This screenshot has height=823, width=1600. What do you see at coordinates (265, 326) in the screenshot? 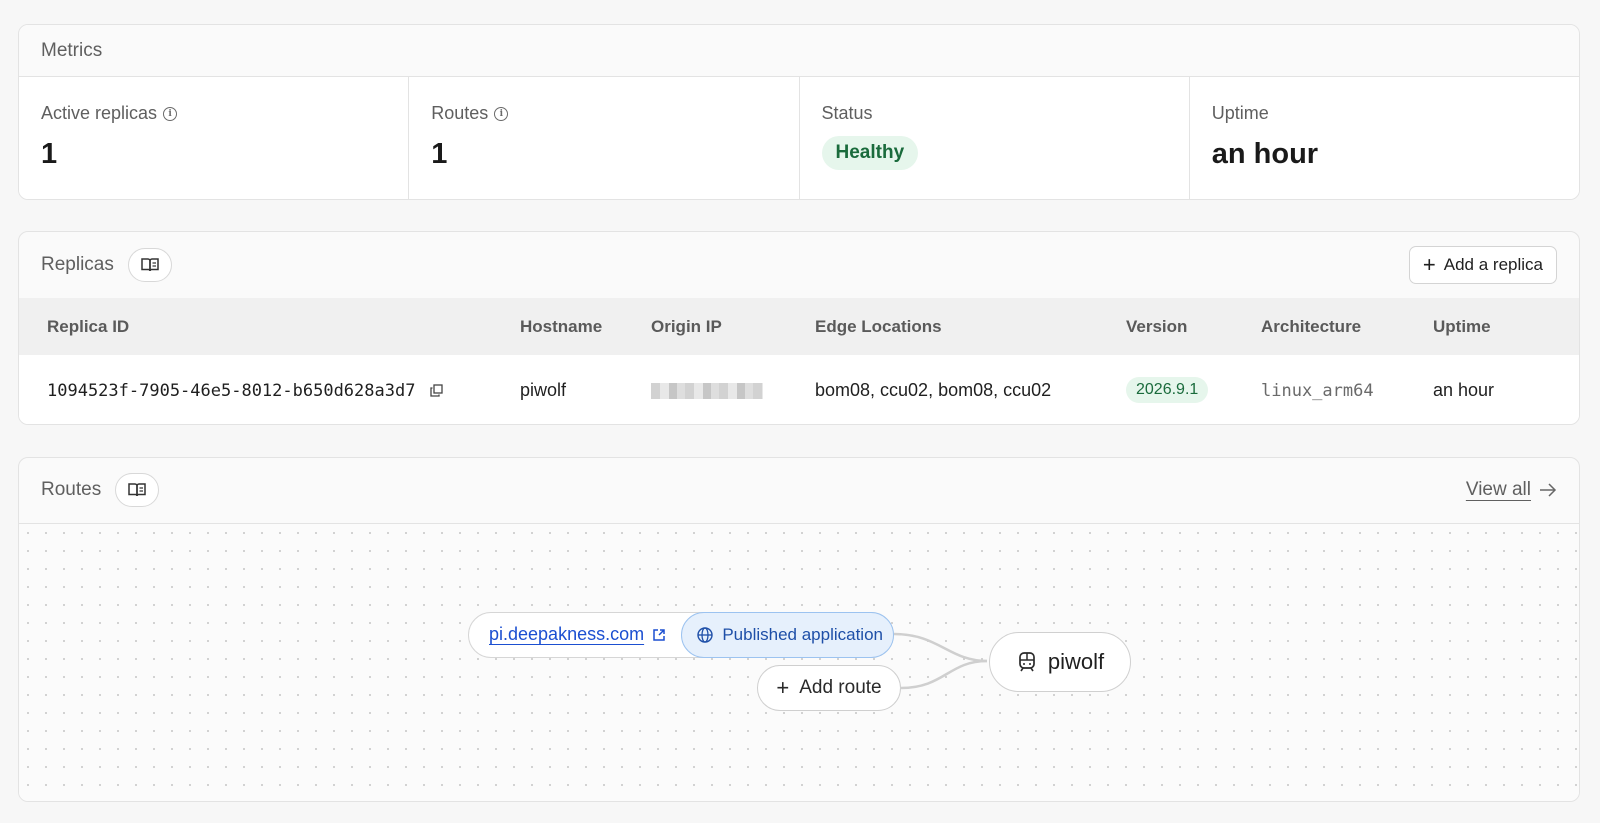
I see `column-header: Replica ID` at bounding box center [265, 326].